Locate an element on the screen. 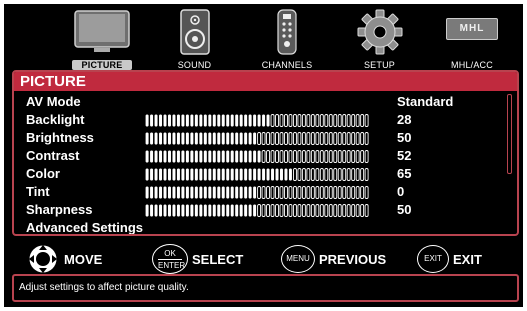 The image size is (527, 311). dpad-icon is located at coordinates (43, 259).